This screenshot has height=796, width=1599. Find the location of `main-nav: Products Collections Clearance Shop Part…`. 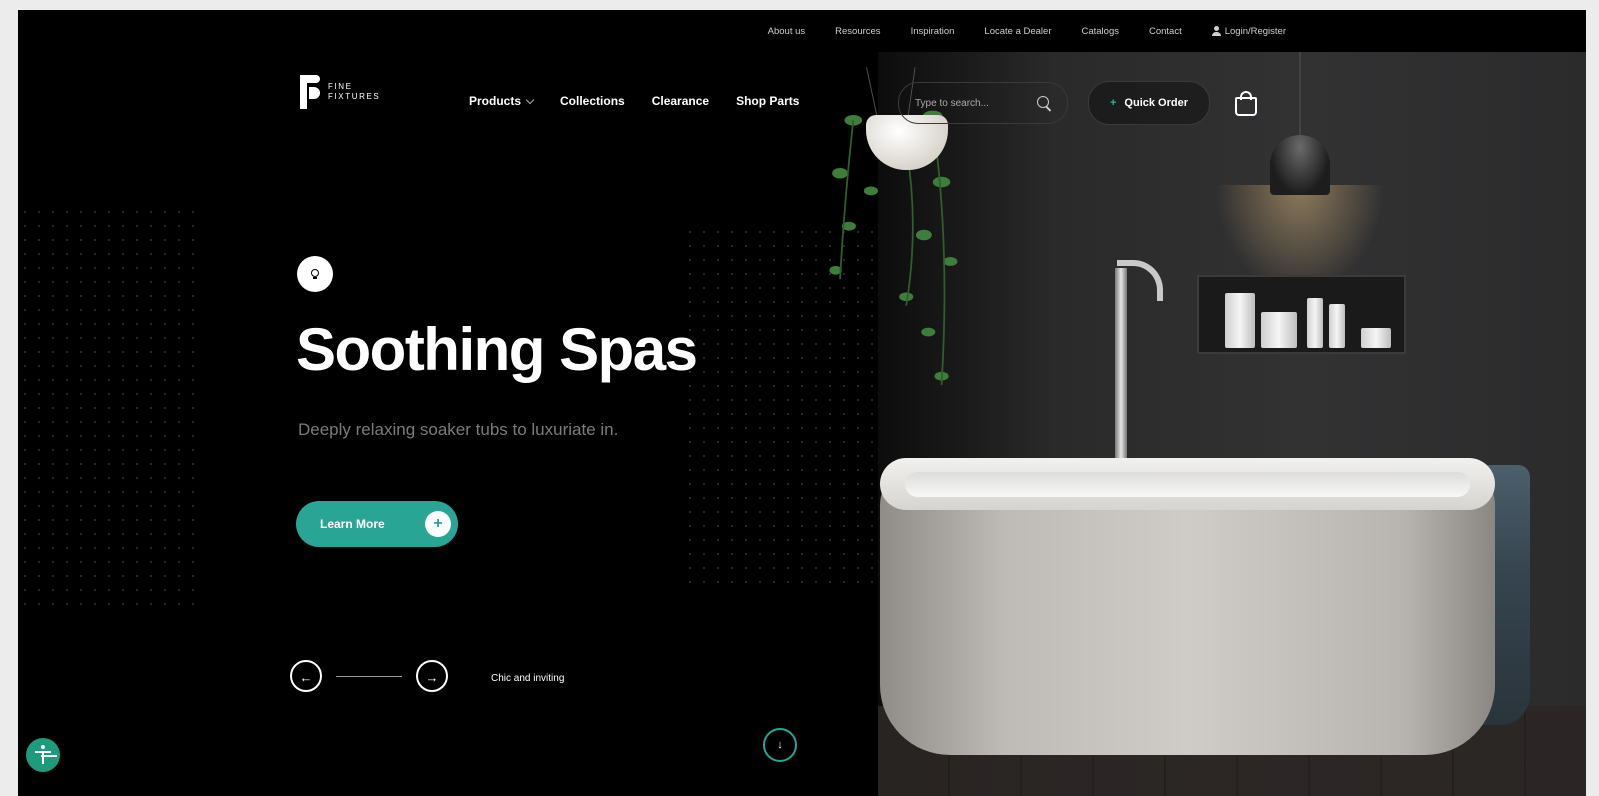

main-nav: Products Collections Clearance Shop Part… is located at coordinates (634, 101).